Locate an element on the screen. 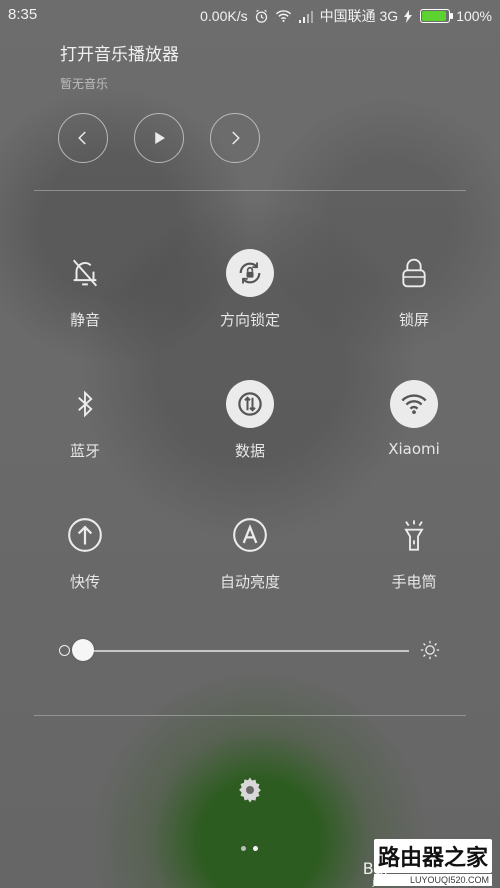  music-subtitle: 暂无音乐 is located at coordinates (84, 84).